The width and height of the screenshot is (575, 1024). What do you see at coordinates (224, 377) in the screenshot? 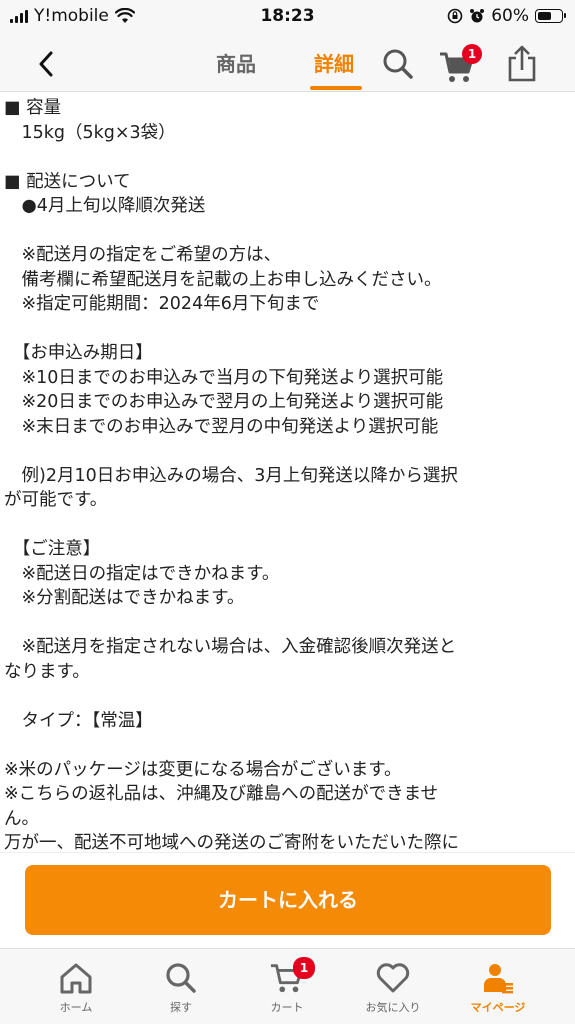
I see `detail-line: ※10日までのお申込みで当月の下旬発送より選択可能` at bounding box center [224, 377].